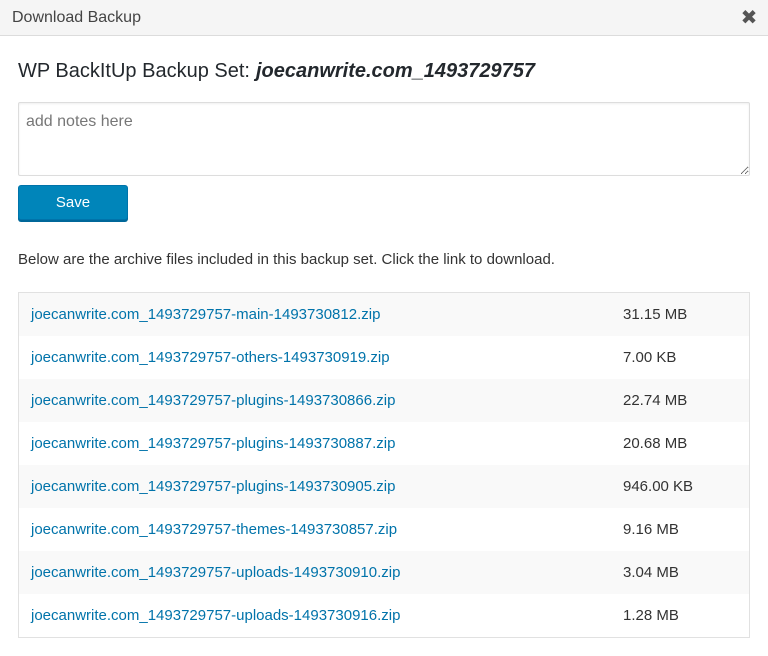 This screenshot has width=768, height=656. Describe the element at coordinates (655, 314) in the screenshot. I see `file-size: 31.15 MB` at that location.